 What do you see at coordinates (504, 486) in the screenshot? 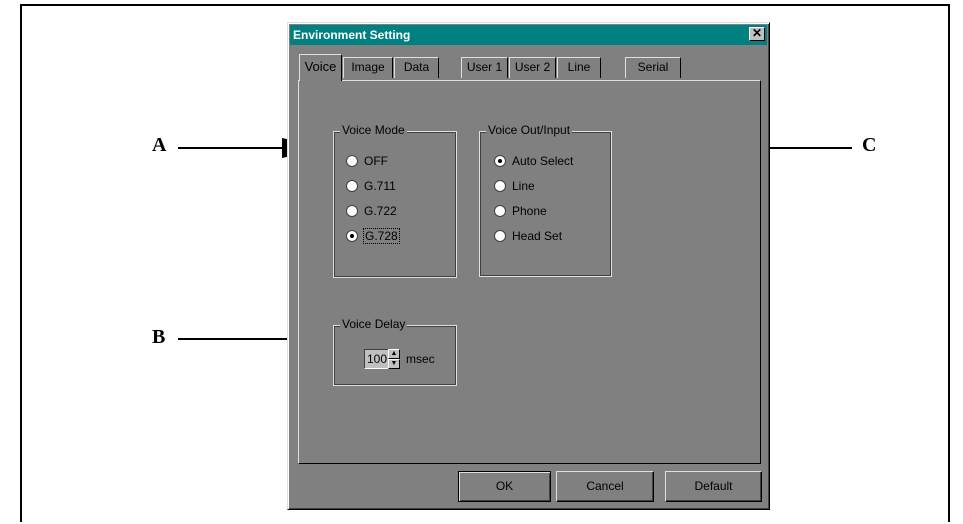
I see `ok-button: OK` at bounding box center [504, 486].